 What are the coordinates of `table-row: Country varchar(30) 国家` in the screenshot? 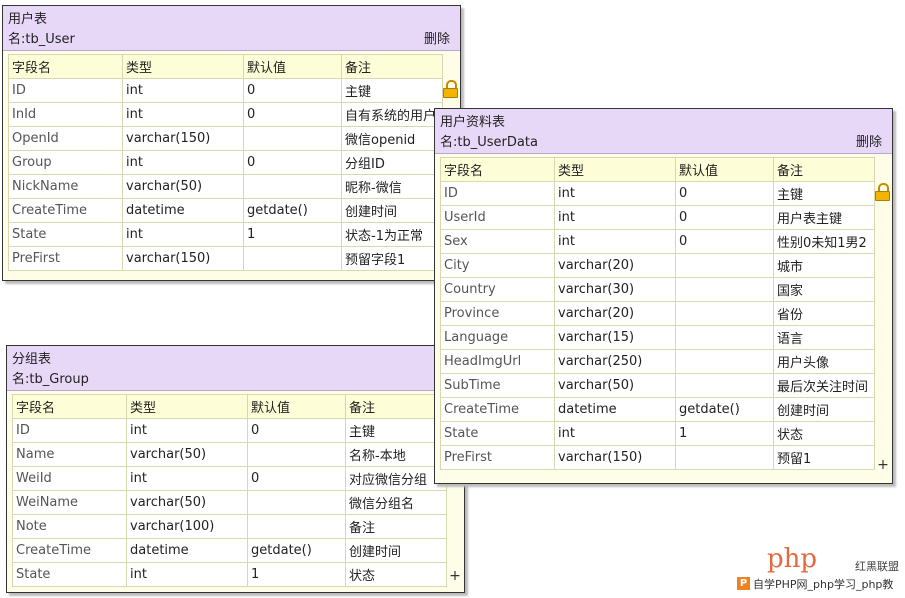 It's located at (657, 289).